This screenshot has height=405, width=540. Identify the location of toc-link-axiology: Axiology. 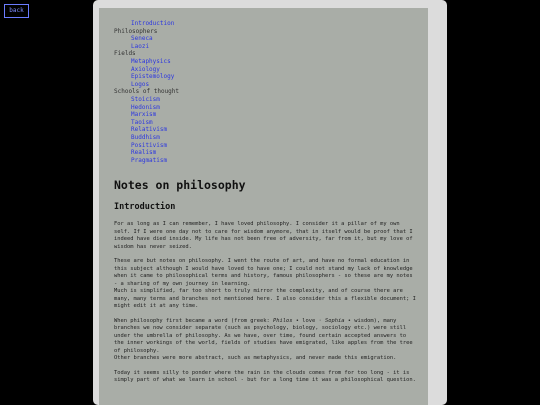
(145, 69).